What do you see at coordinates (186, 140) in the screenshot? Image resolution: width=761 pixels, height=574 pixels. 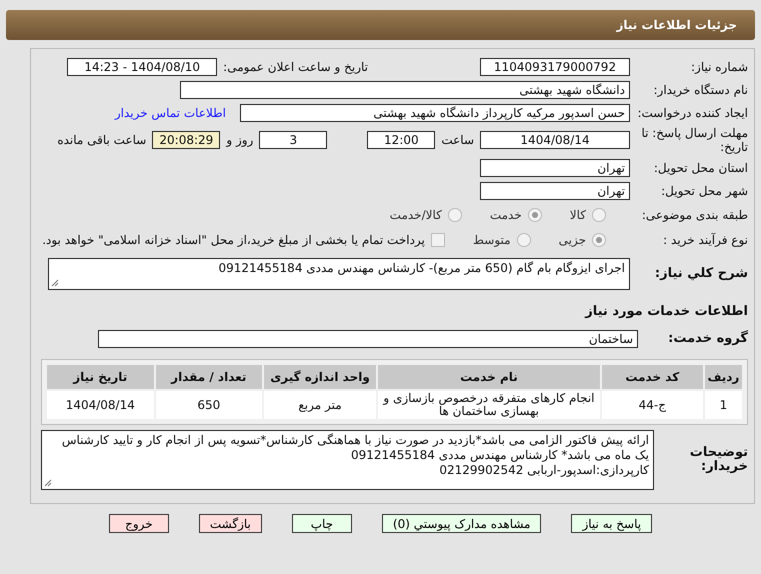 I see `remaining-time-field: 20:08:29` at bounding box center [186, 140].